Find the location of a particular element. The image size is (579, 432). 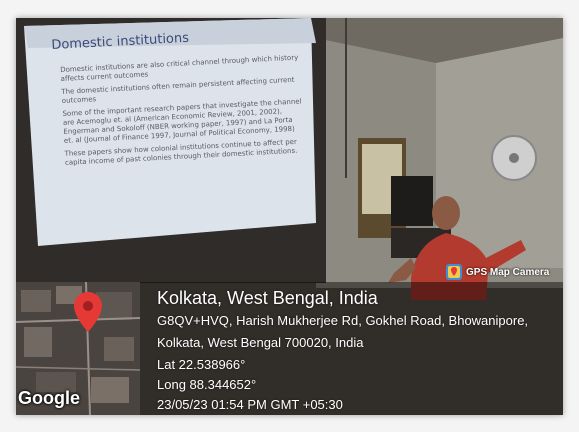

google-logo: Google is located at coordinates (49, 398).